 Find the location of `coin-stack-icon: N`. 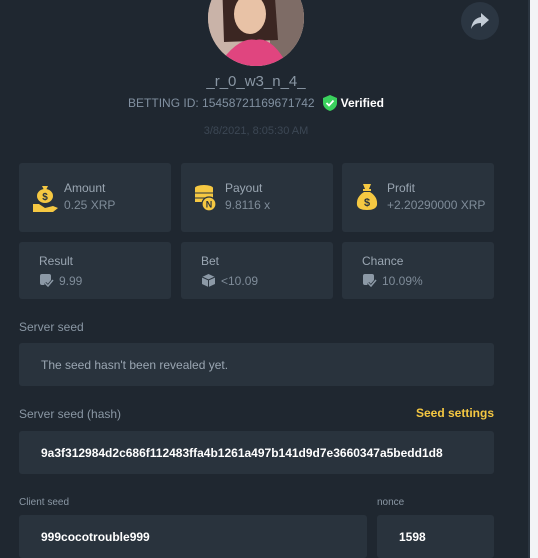

coin-stack-icon: N is located at coordinates (206, 198).